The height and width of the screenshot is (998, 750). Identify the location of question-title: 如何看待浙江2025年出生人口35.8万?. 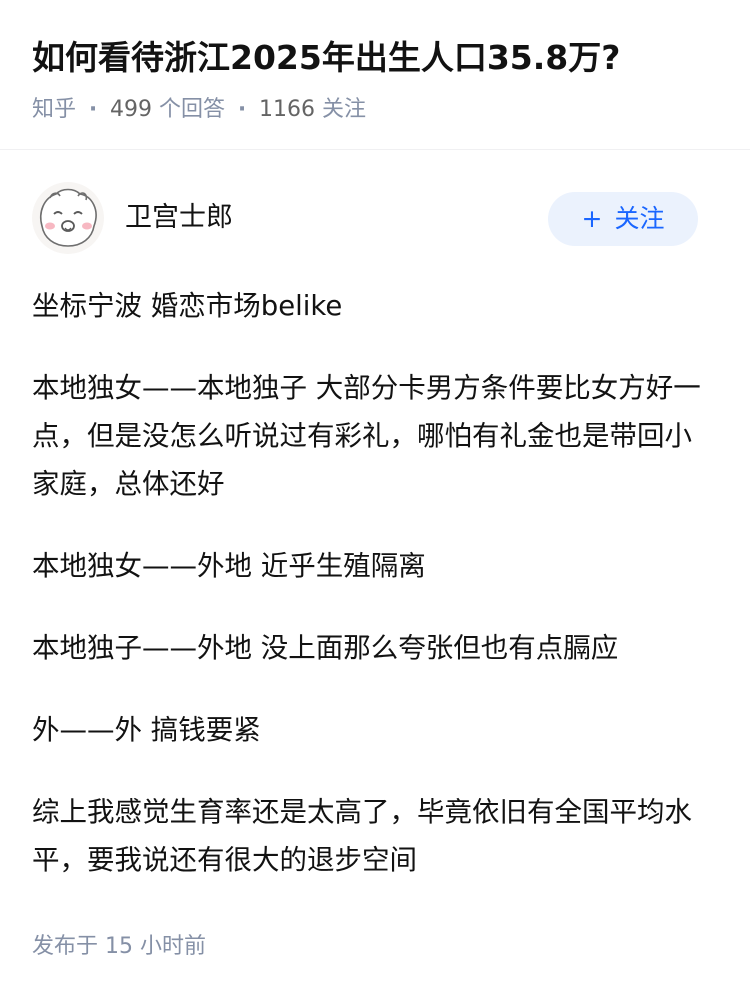
(326, 58).